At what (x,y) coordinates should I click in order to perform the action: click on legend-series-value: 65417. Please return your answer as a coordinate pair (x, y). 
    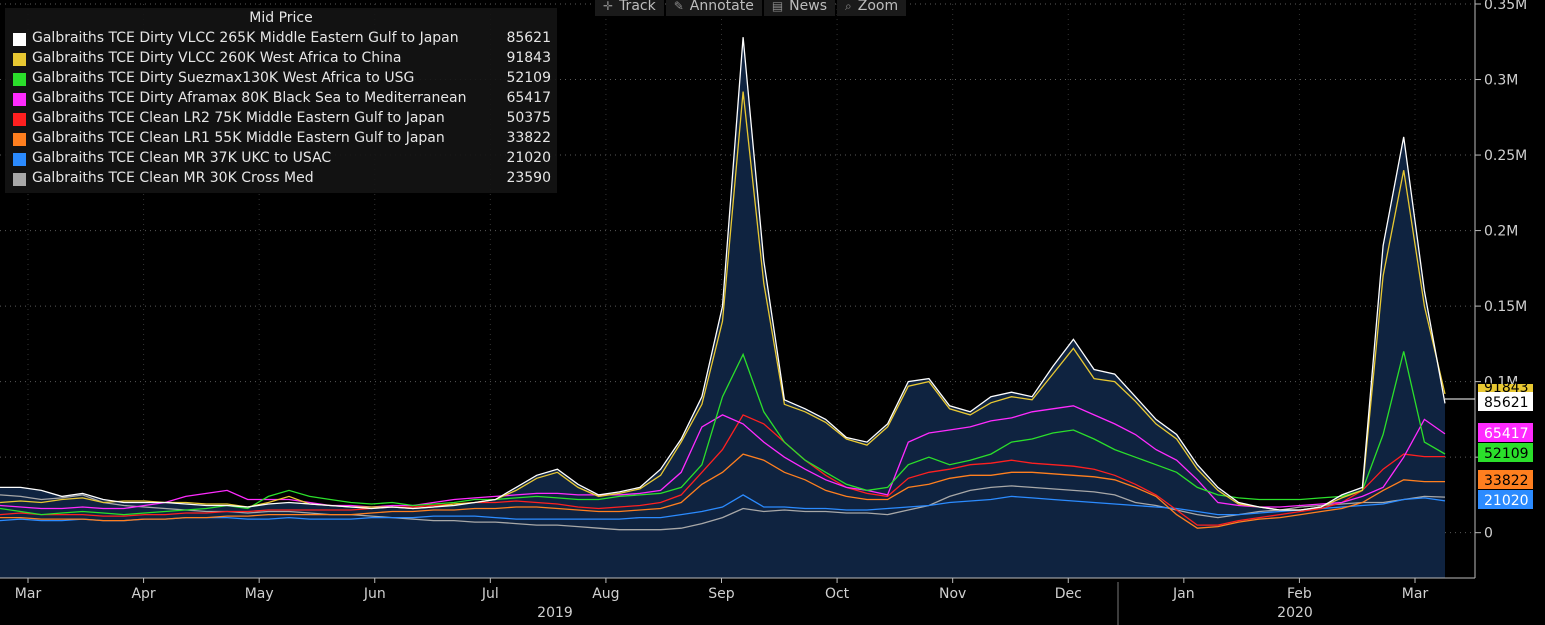
    Looking at the image, I should click on (528, 98).